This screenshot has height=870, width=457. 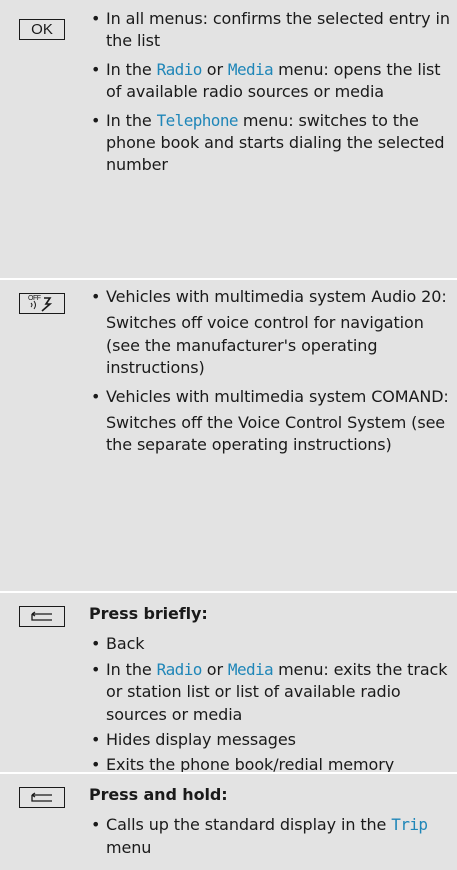 I want to click on voice-control-off-button: OFF, so click(x=42, y=303).